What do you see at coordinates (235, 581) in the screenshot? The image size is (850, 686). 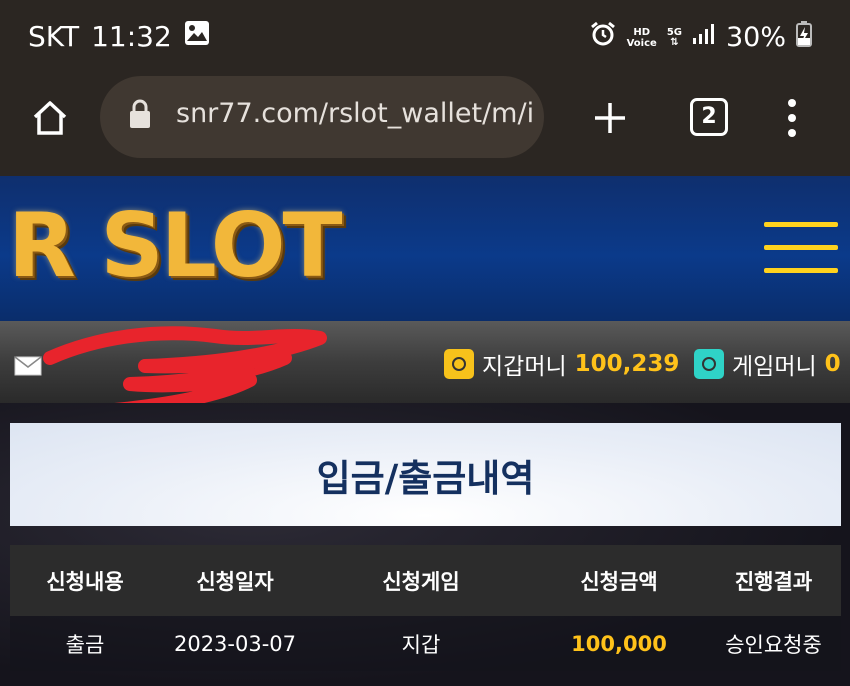 I see `header-request-date: 신청일자` at bounding box center [235, 581].